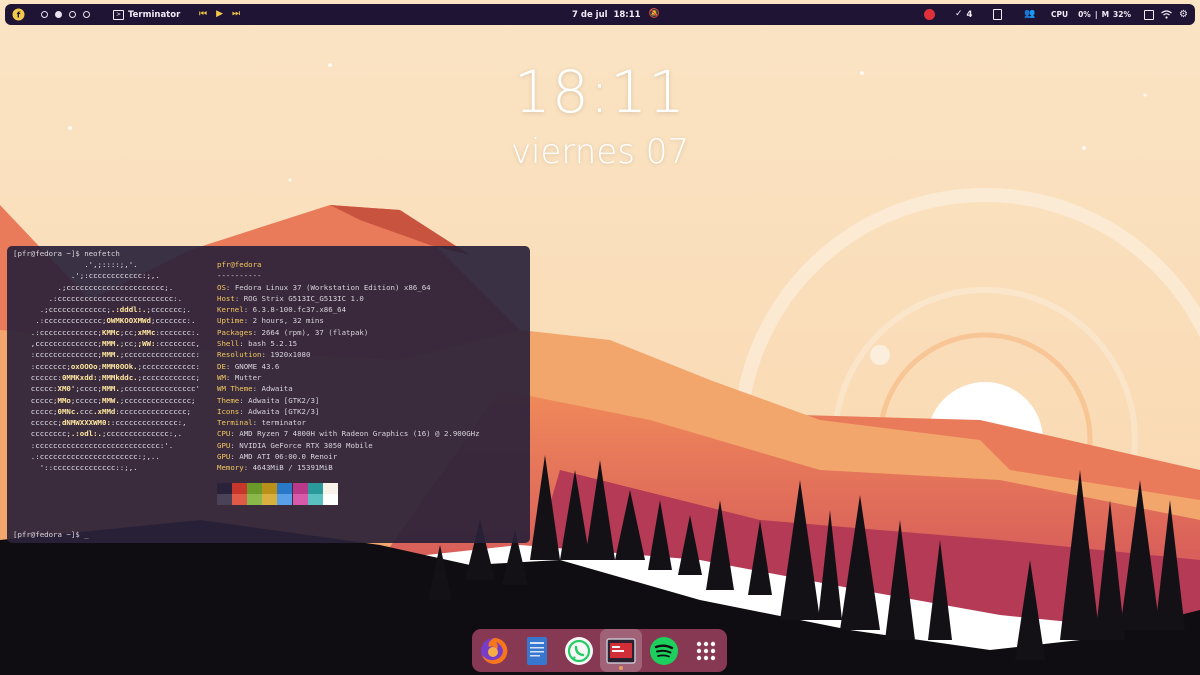  I want to click on terminator-icon, so click(621, 650).